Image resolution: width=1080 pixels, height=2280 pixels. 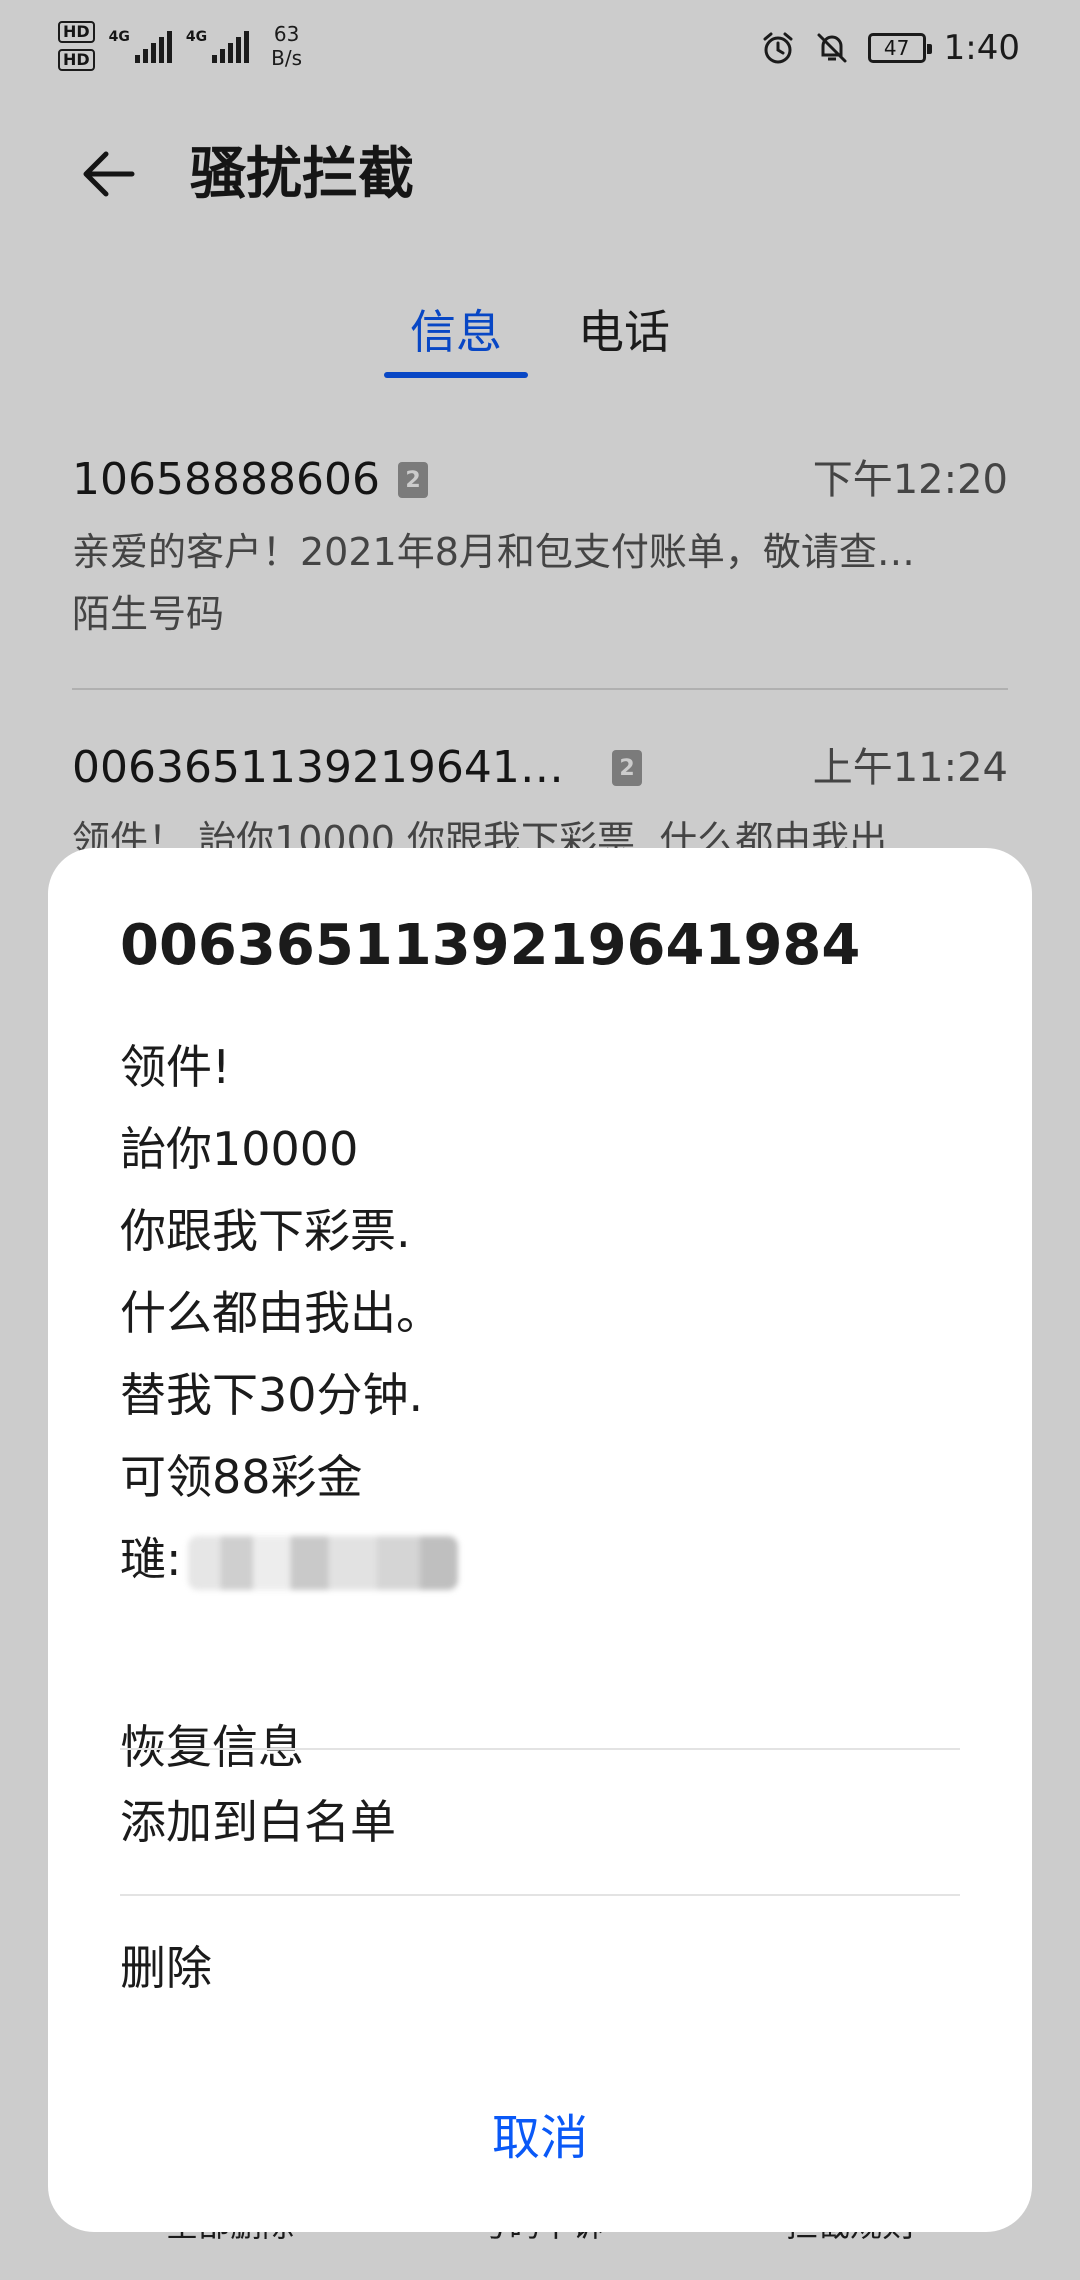 What do you see at coordinates (322, 1562) in the screenshot?
I see `redacted-contact` at bounding box center [322, 1562].